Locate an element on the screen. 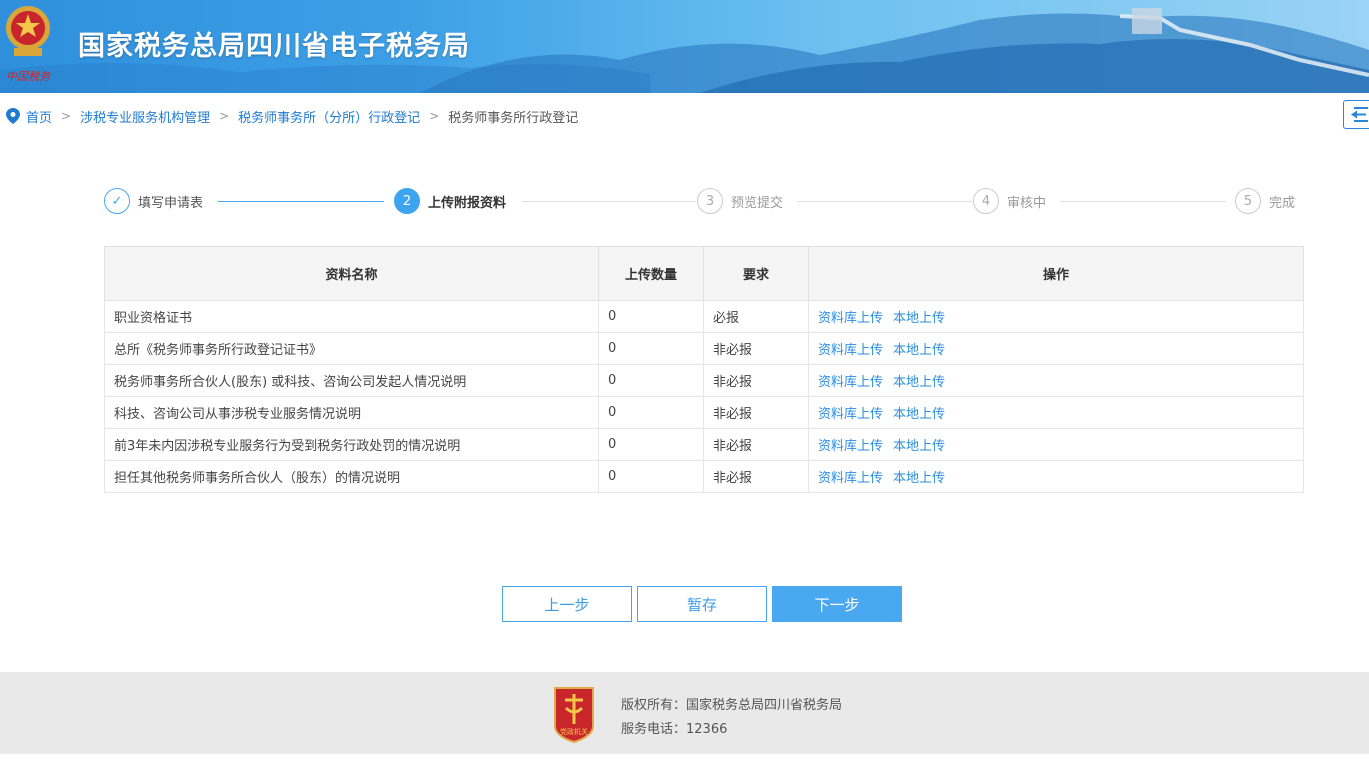 This screenshot has height=768, width=1369. header-banner: 中国税务 国家税务总局四川省电子税务局 is located at coordinates (684, 46).